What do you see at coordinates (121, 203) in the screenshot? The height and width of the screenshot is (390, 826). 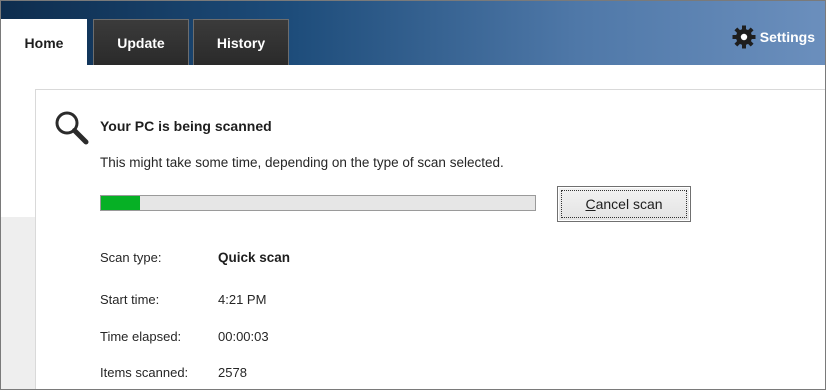 I see `scan-progress-fill` at bounding box center [121, 203].